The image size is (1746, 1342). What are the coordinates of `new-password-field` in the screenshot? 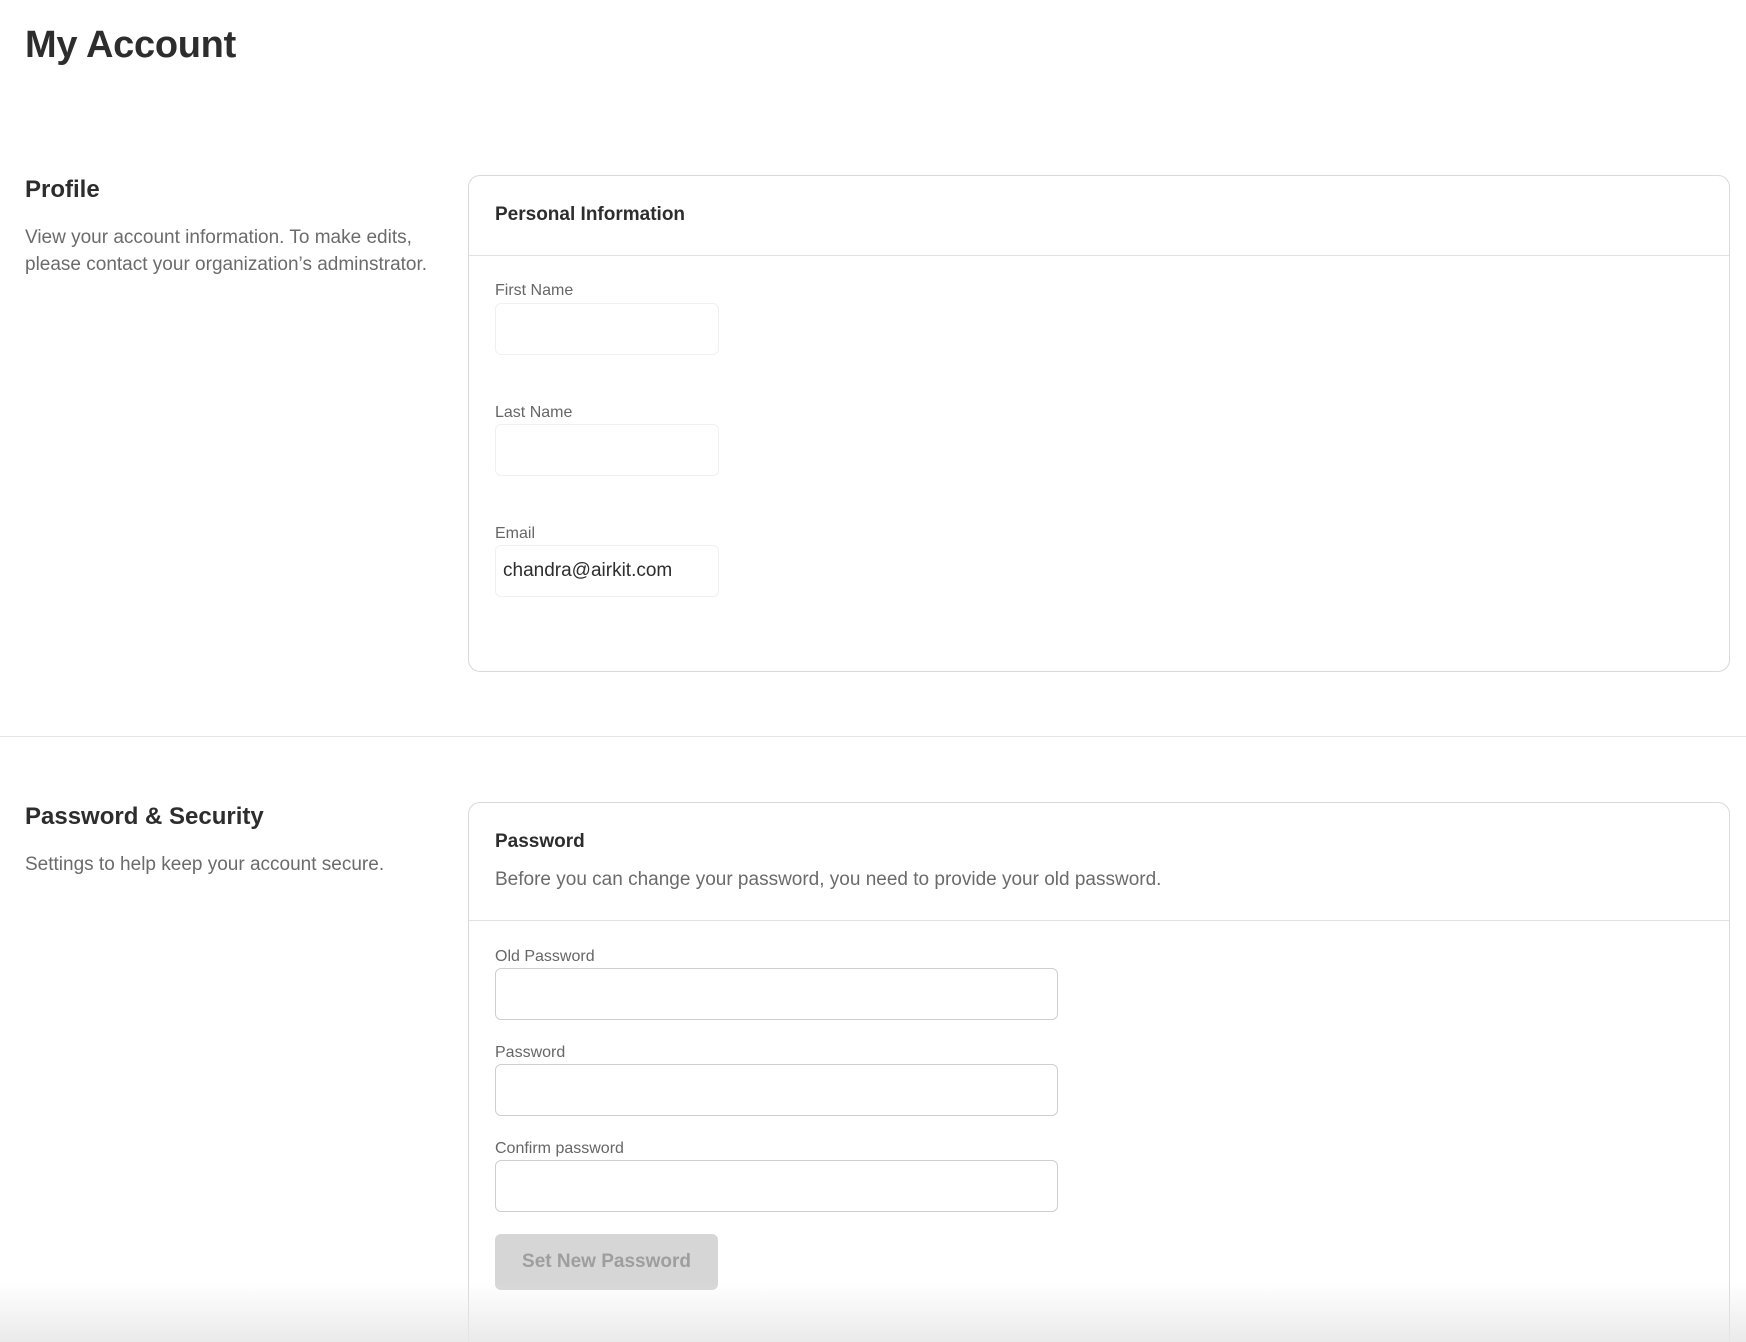 It's located at (776, 1090).